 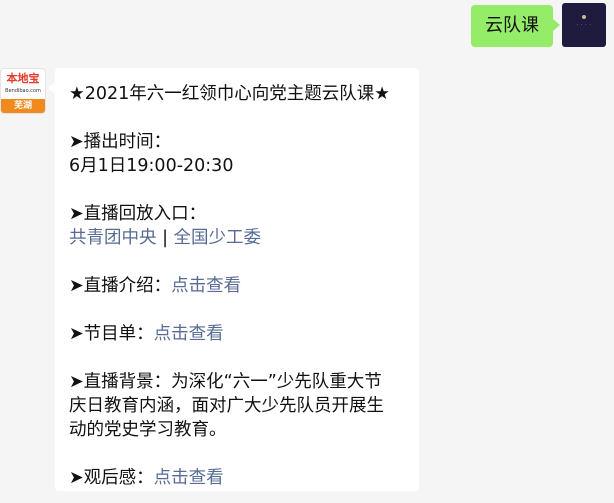 I want to click on sender-avatar: 本地宝 Bendibao.com 芜湖, so click(x=23, y=91).